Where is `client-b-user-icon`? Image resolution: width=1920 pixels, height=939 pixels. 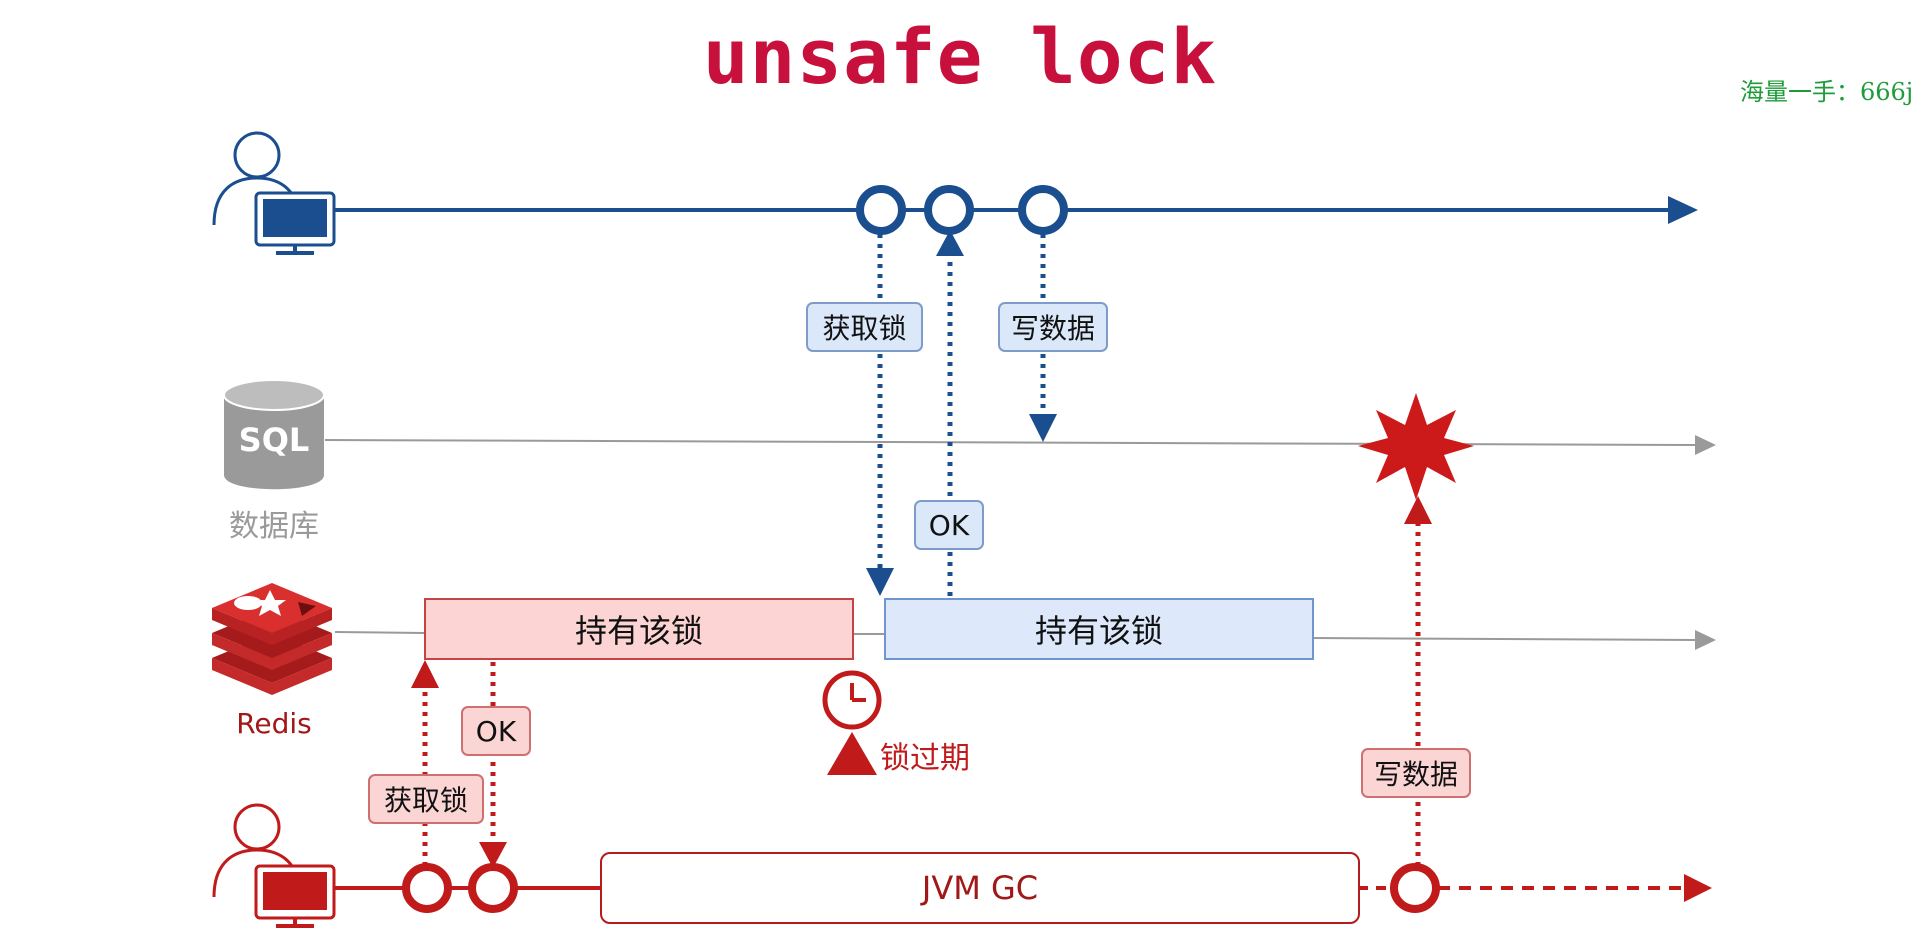 client-b-user-icon is located at coordinates (274, 865).